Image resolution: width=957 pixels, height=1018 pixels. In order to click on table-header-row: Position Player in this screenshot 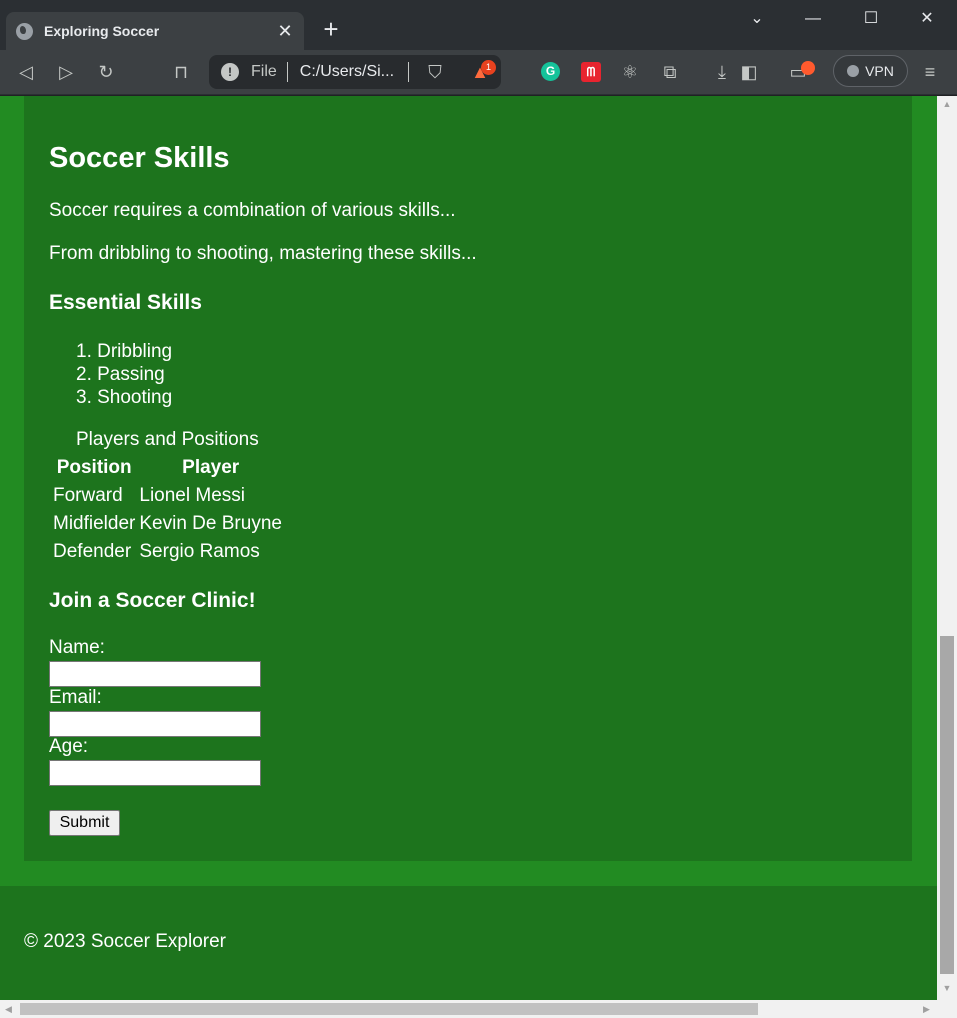, I will do `click(167, 468)`.